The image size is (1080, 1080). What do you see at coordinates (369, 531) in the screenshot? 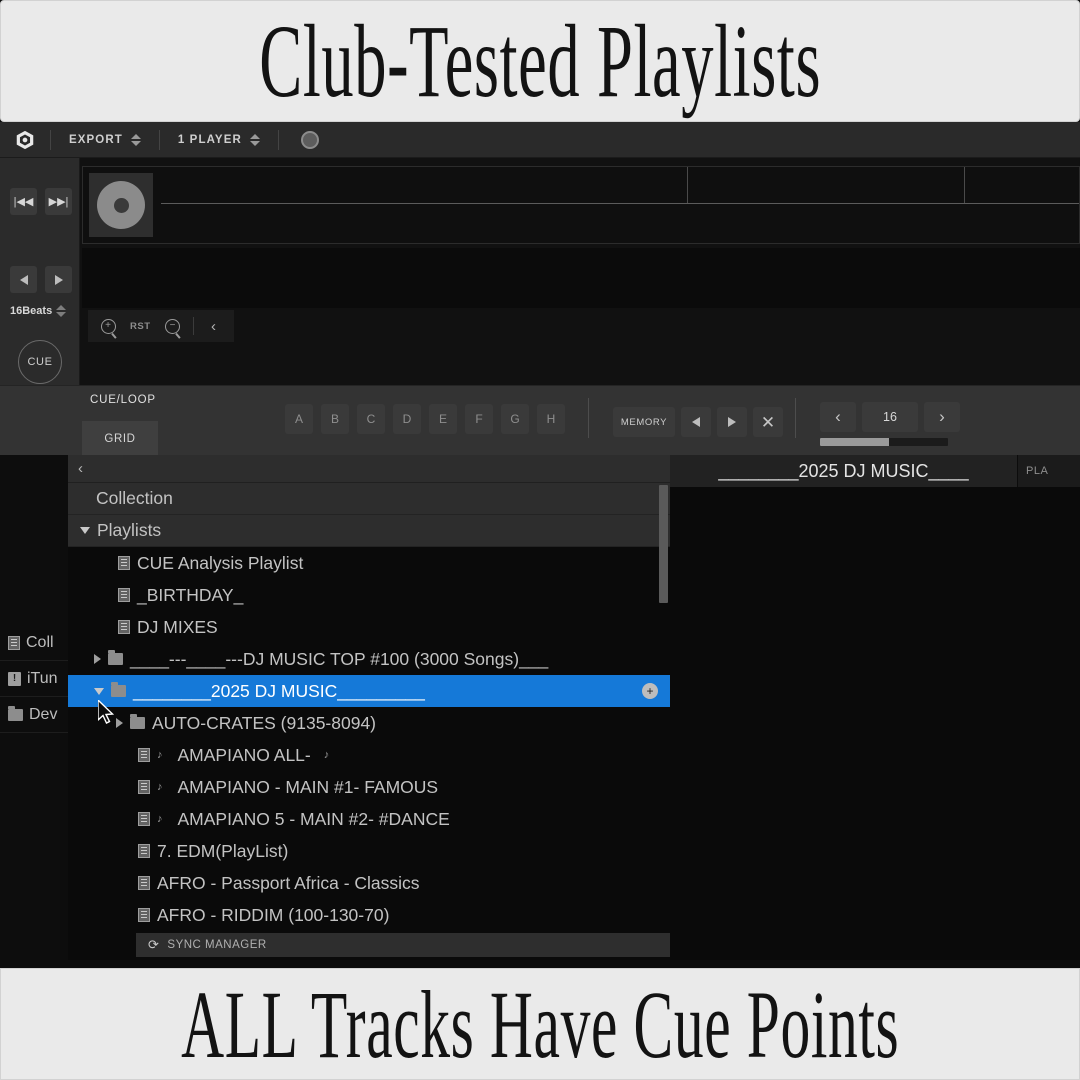
I see `tree-item-playlists: Playlists` at bounding box center [369, 531].